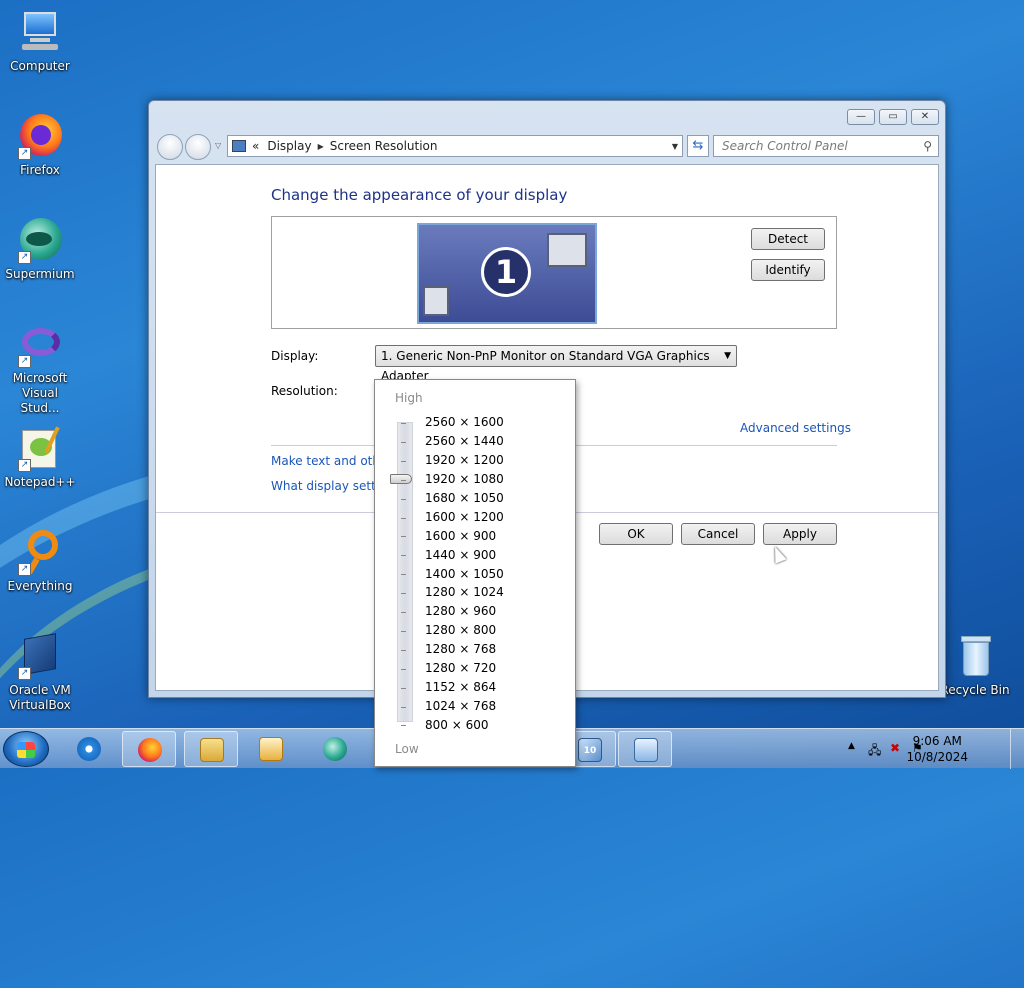  What do you see at coordinates (795, 428) in the screenshot?
I see `advanced-settings-link: Advanced settings` at bounding box center [795, 428].